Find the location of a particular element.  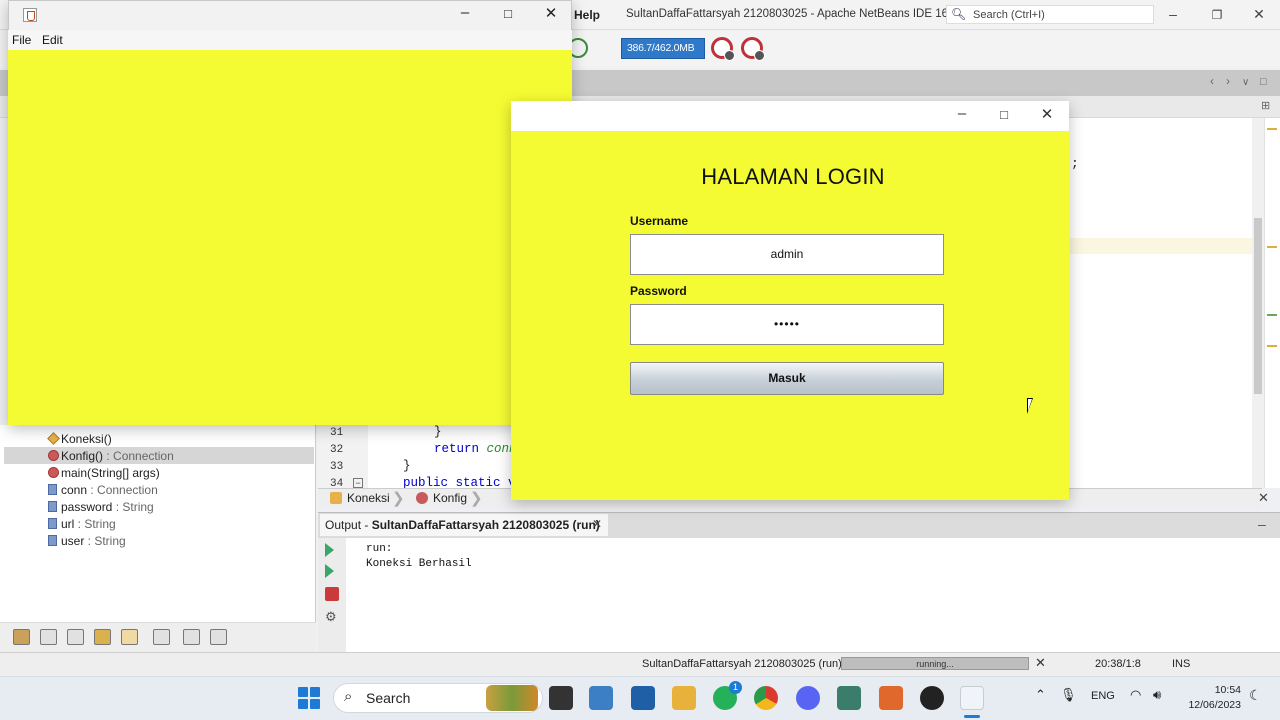

photos-icon is located at coordinates (601, 698).